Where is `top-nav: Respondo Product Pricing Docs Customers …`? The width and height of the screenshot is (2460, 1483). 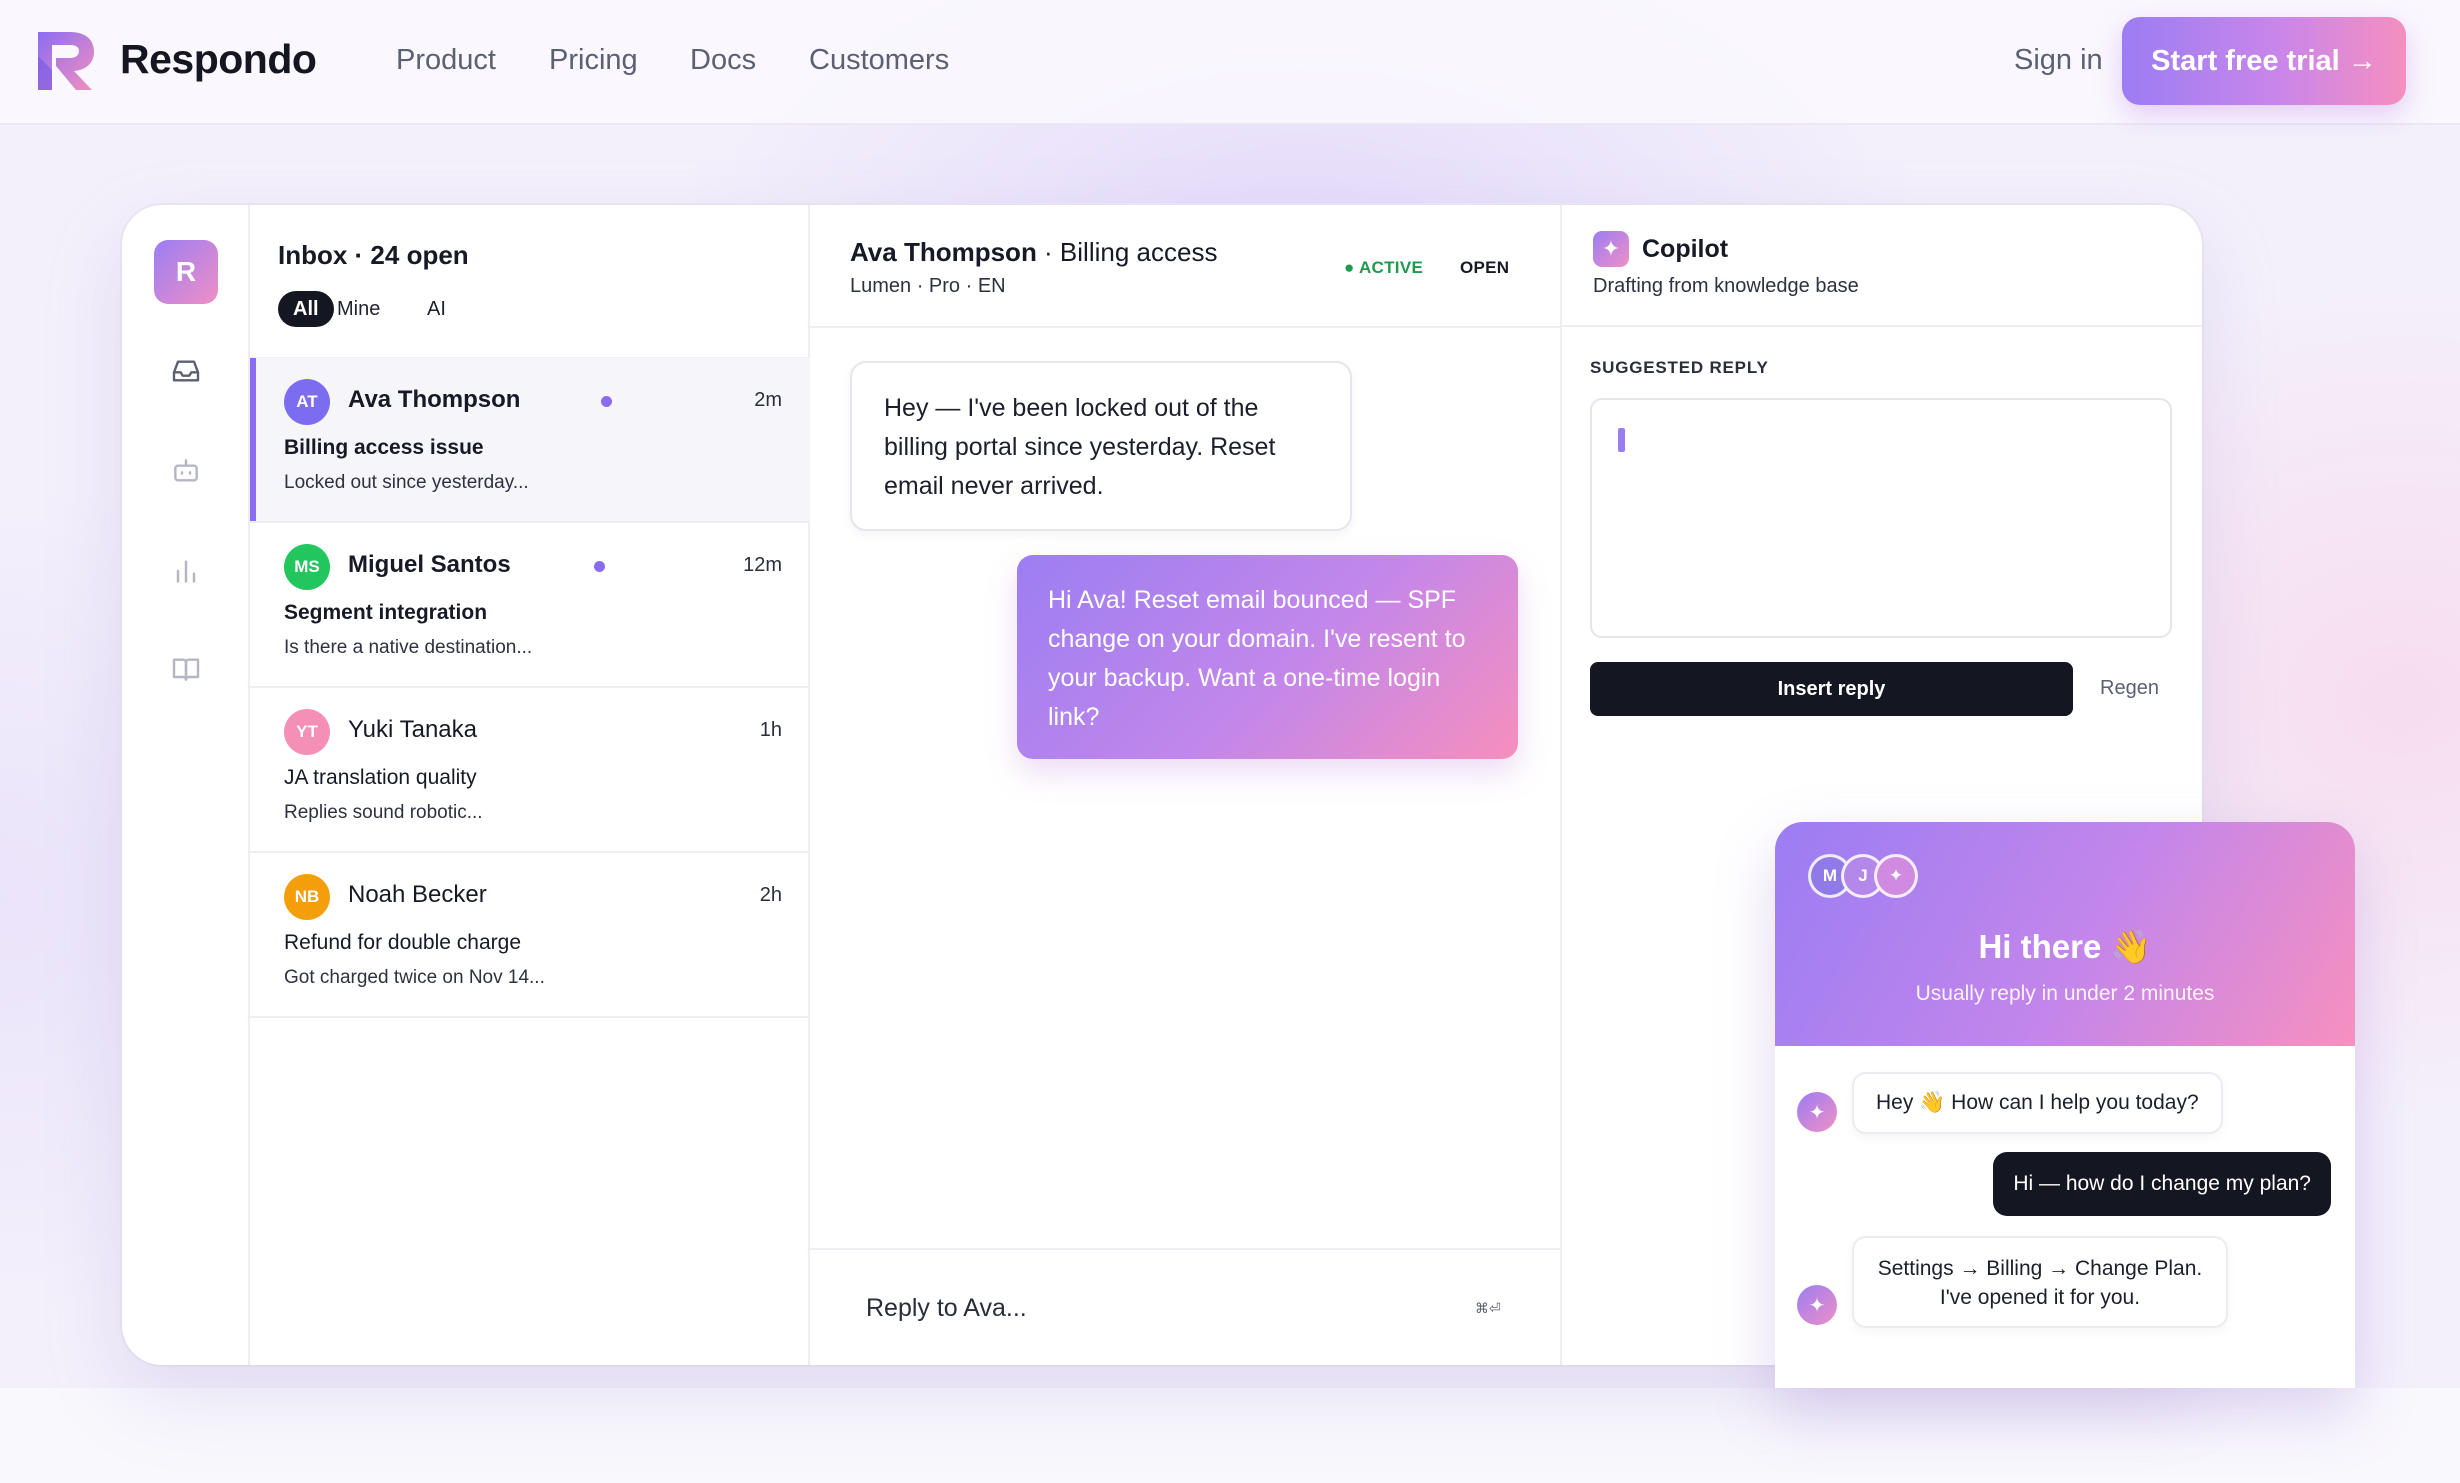
top-nav: Respondo Product Pricing Docs Customers … is located at coordinates (1230, 62).